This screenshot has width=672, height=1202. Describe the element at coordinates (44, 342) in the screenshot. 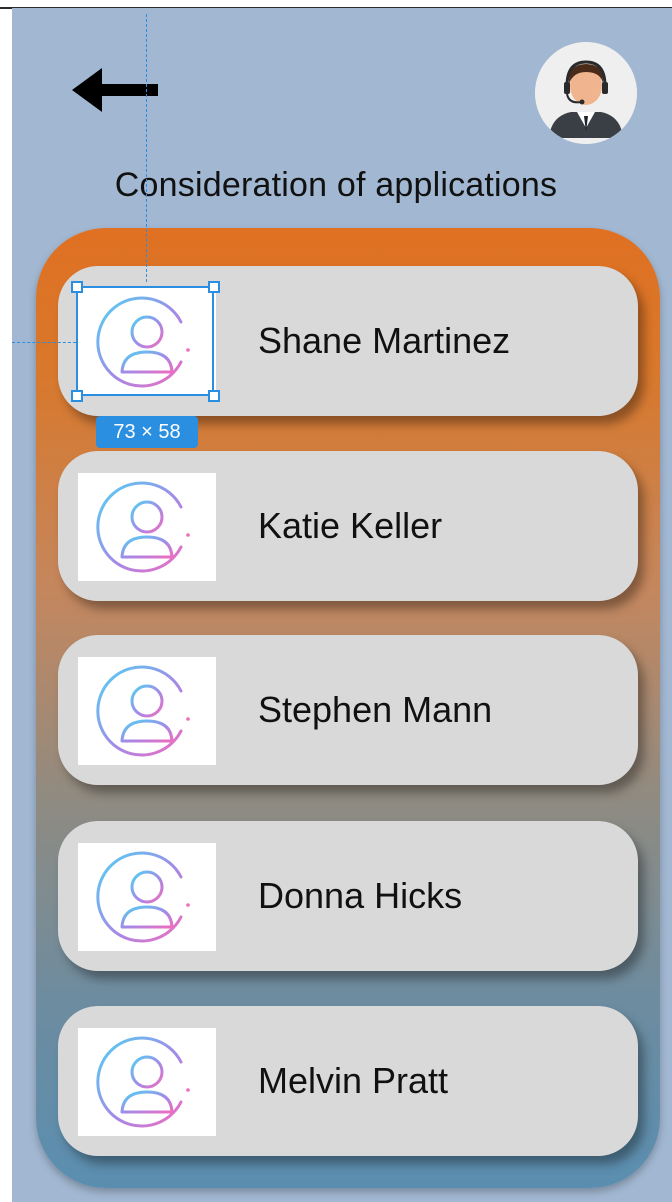

I see `horizontal-guide-line` at that location.